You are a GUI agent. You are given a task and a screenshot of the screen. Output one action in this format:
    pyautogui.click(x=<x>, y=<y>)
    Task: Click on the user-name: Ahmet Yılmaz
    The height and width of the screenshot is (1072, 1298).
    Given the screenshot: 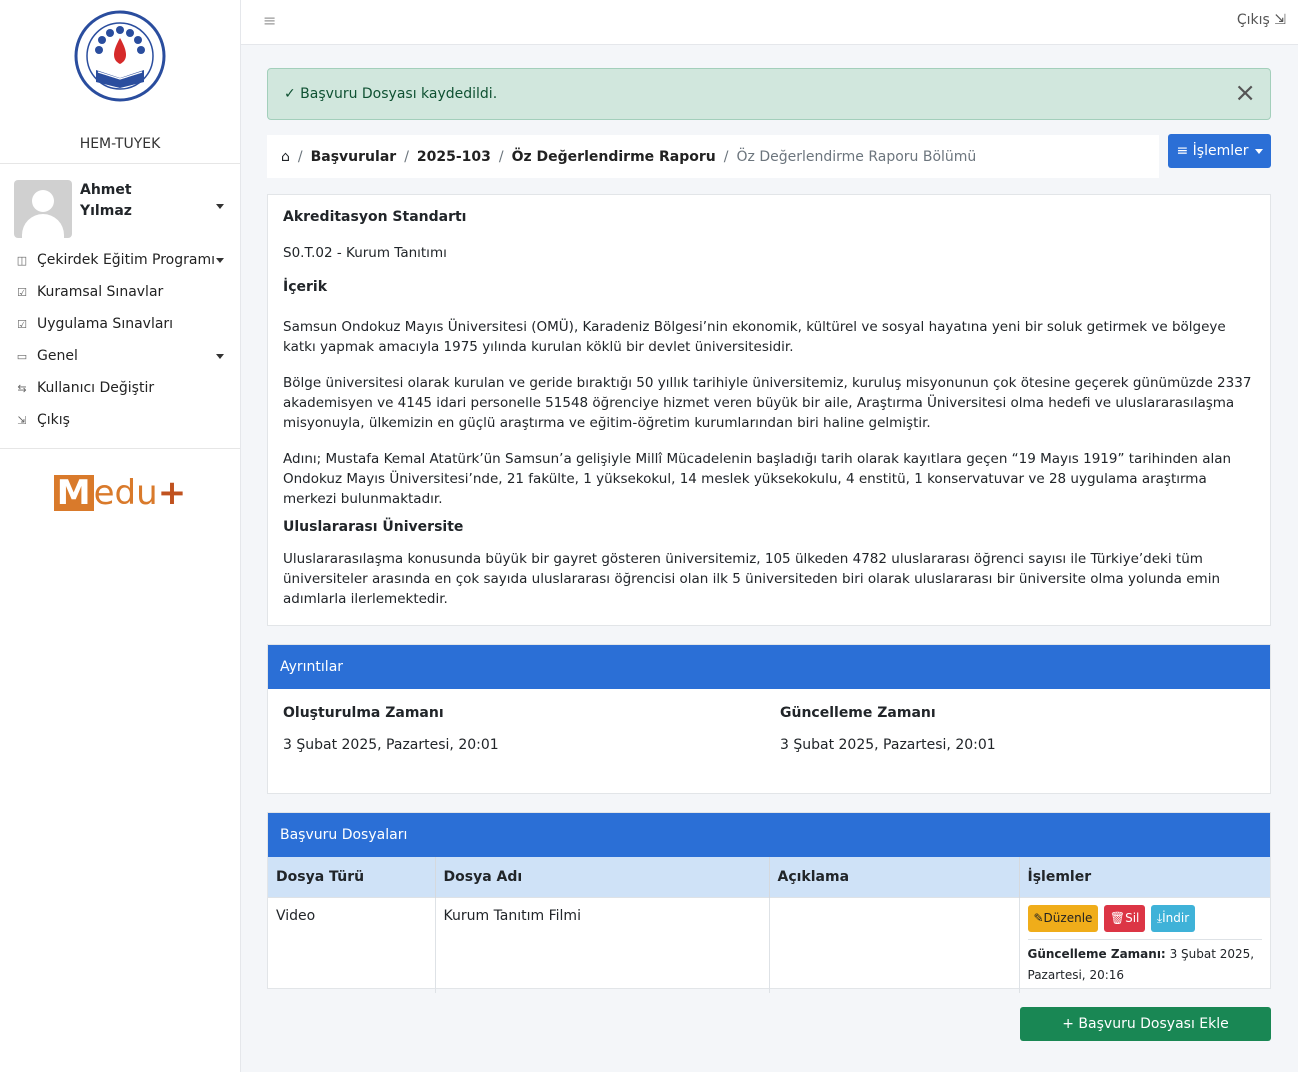 What is the action you would take?
    pyautogui.click(x=106, y=201)
    